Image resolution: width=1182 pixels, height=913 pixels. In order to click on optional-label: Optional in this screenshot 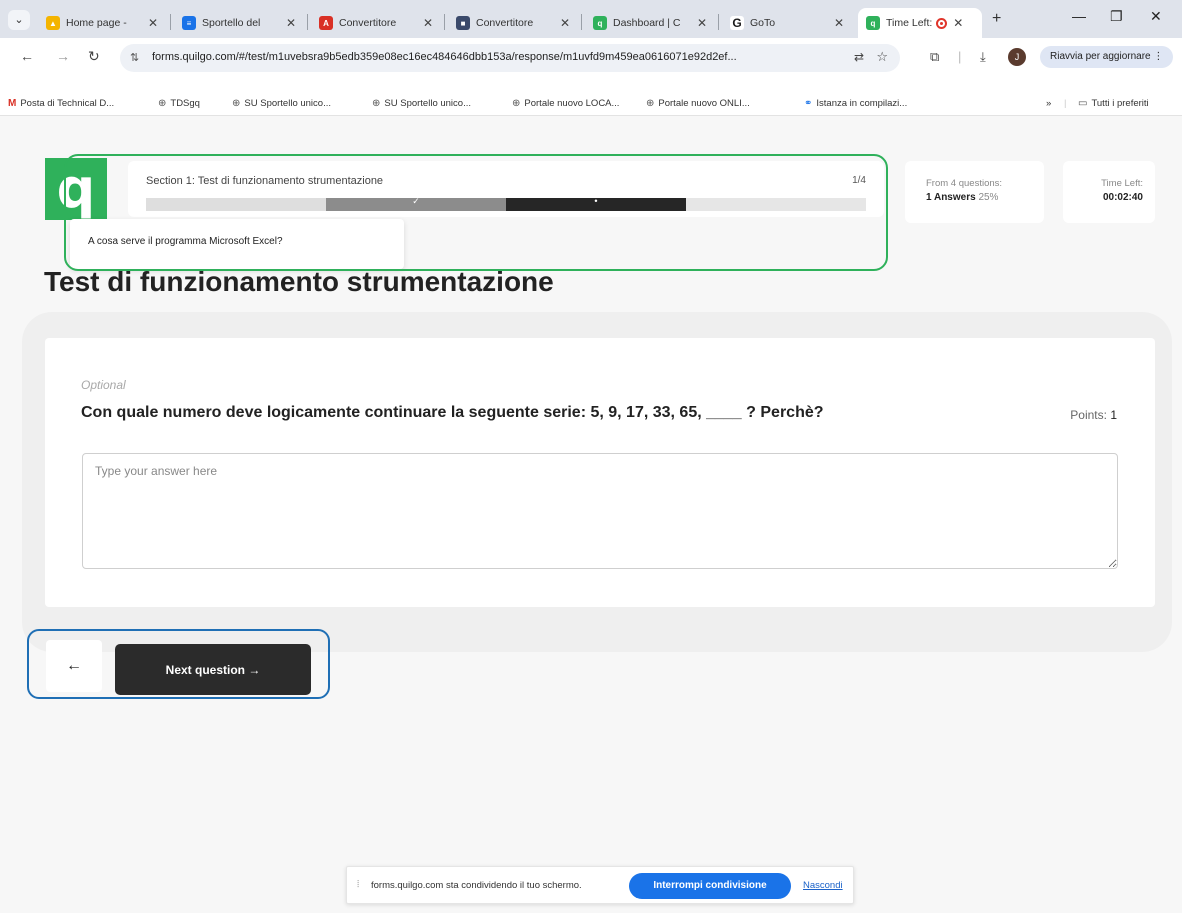, I will do `click(103, 385)`.